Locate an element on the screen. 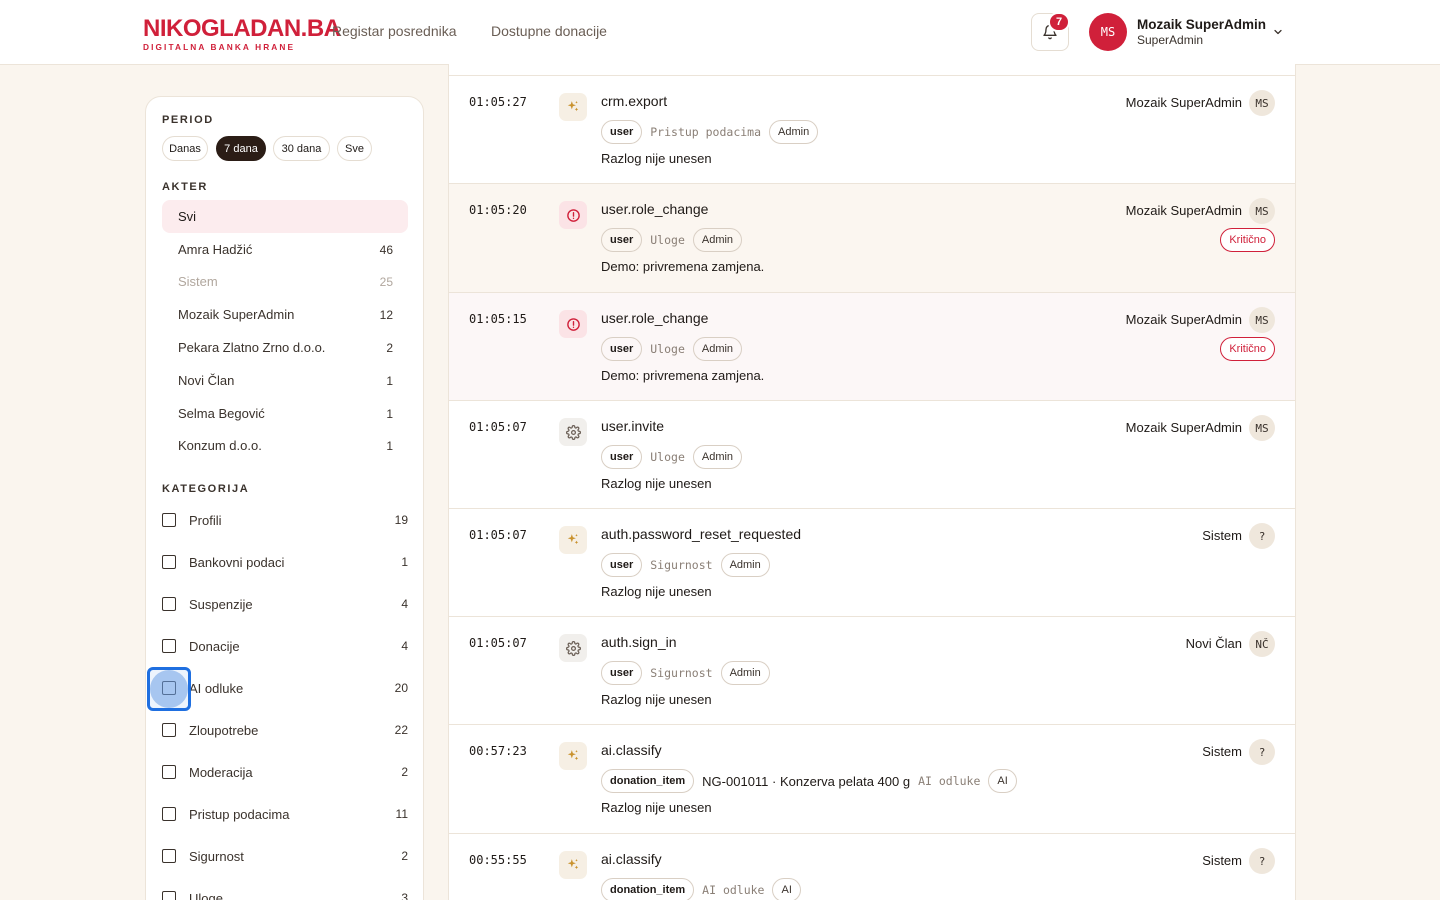 This screenshot has height=900, width=1440. category-name: Moderacija is located at coordinates (221, 772).